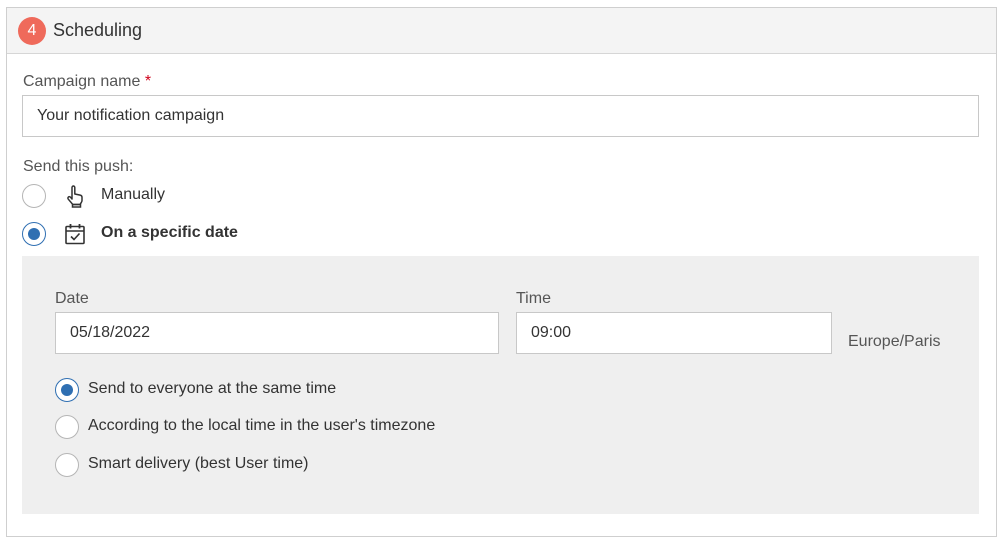 This screenshot has width=999, height=537. I want to click on campaign-name-label-text: Campaign name, so click(82, 81).